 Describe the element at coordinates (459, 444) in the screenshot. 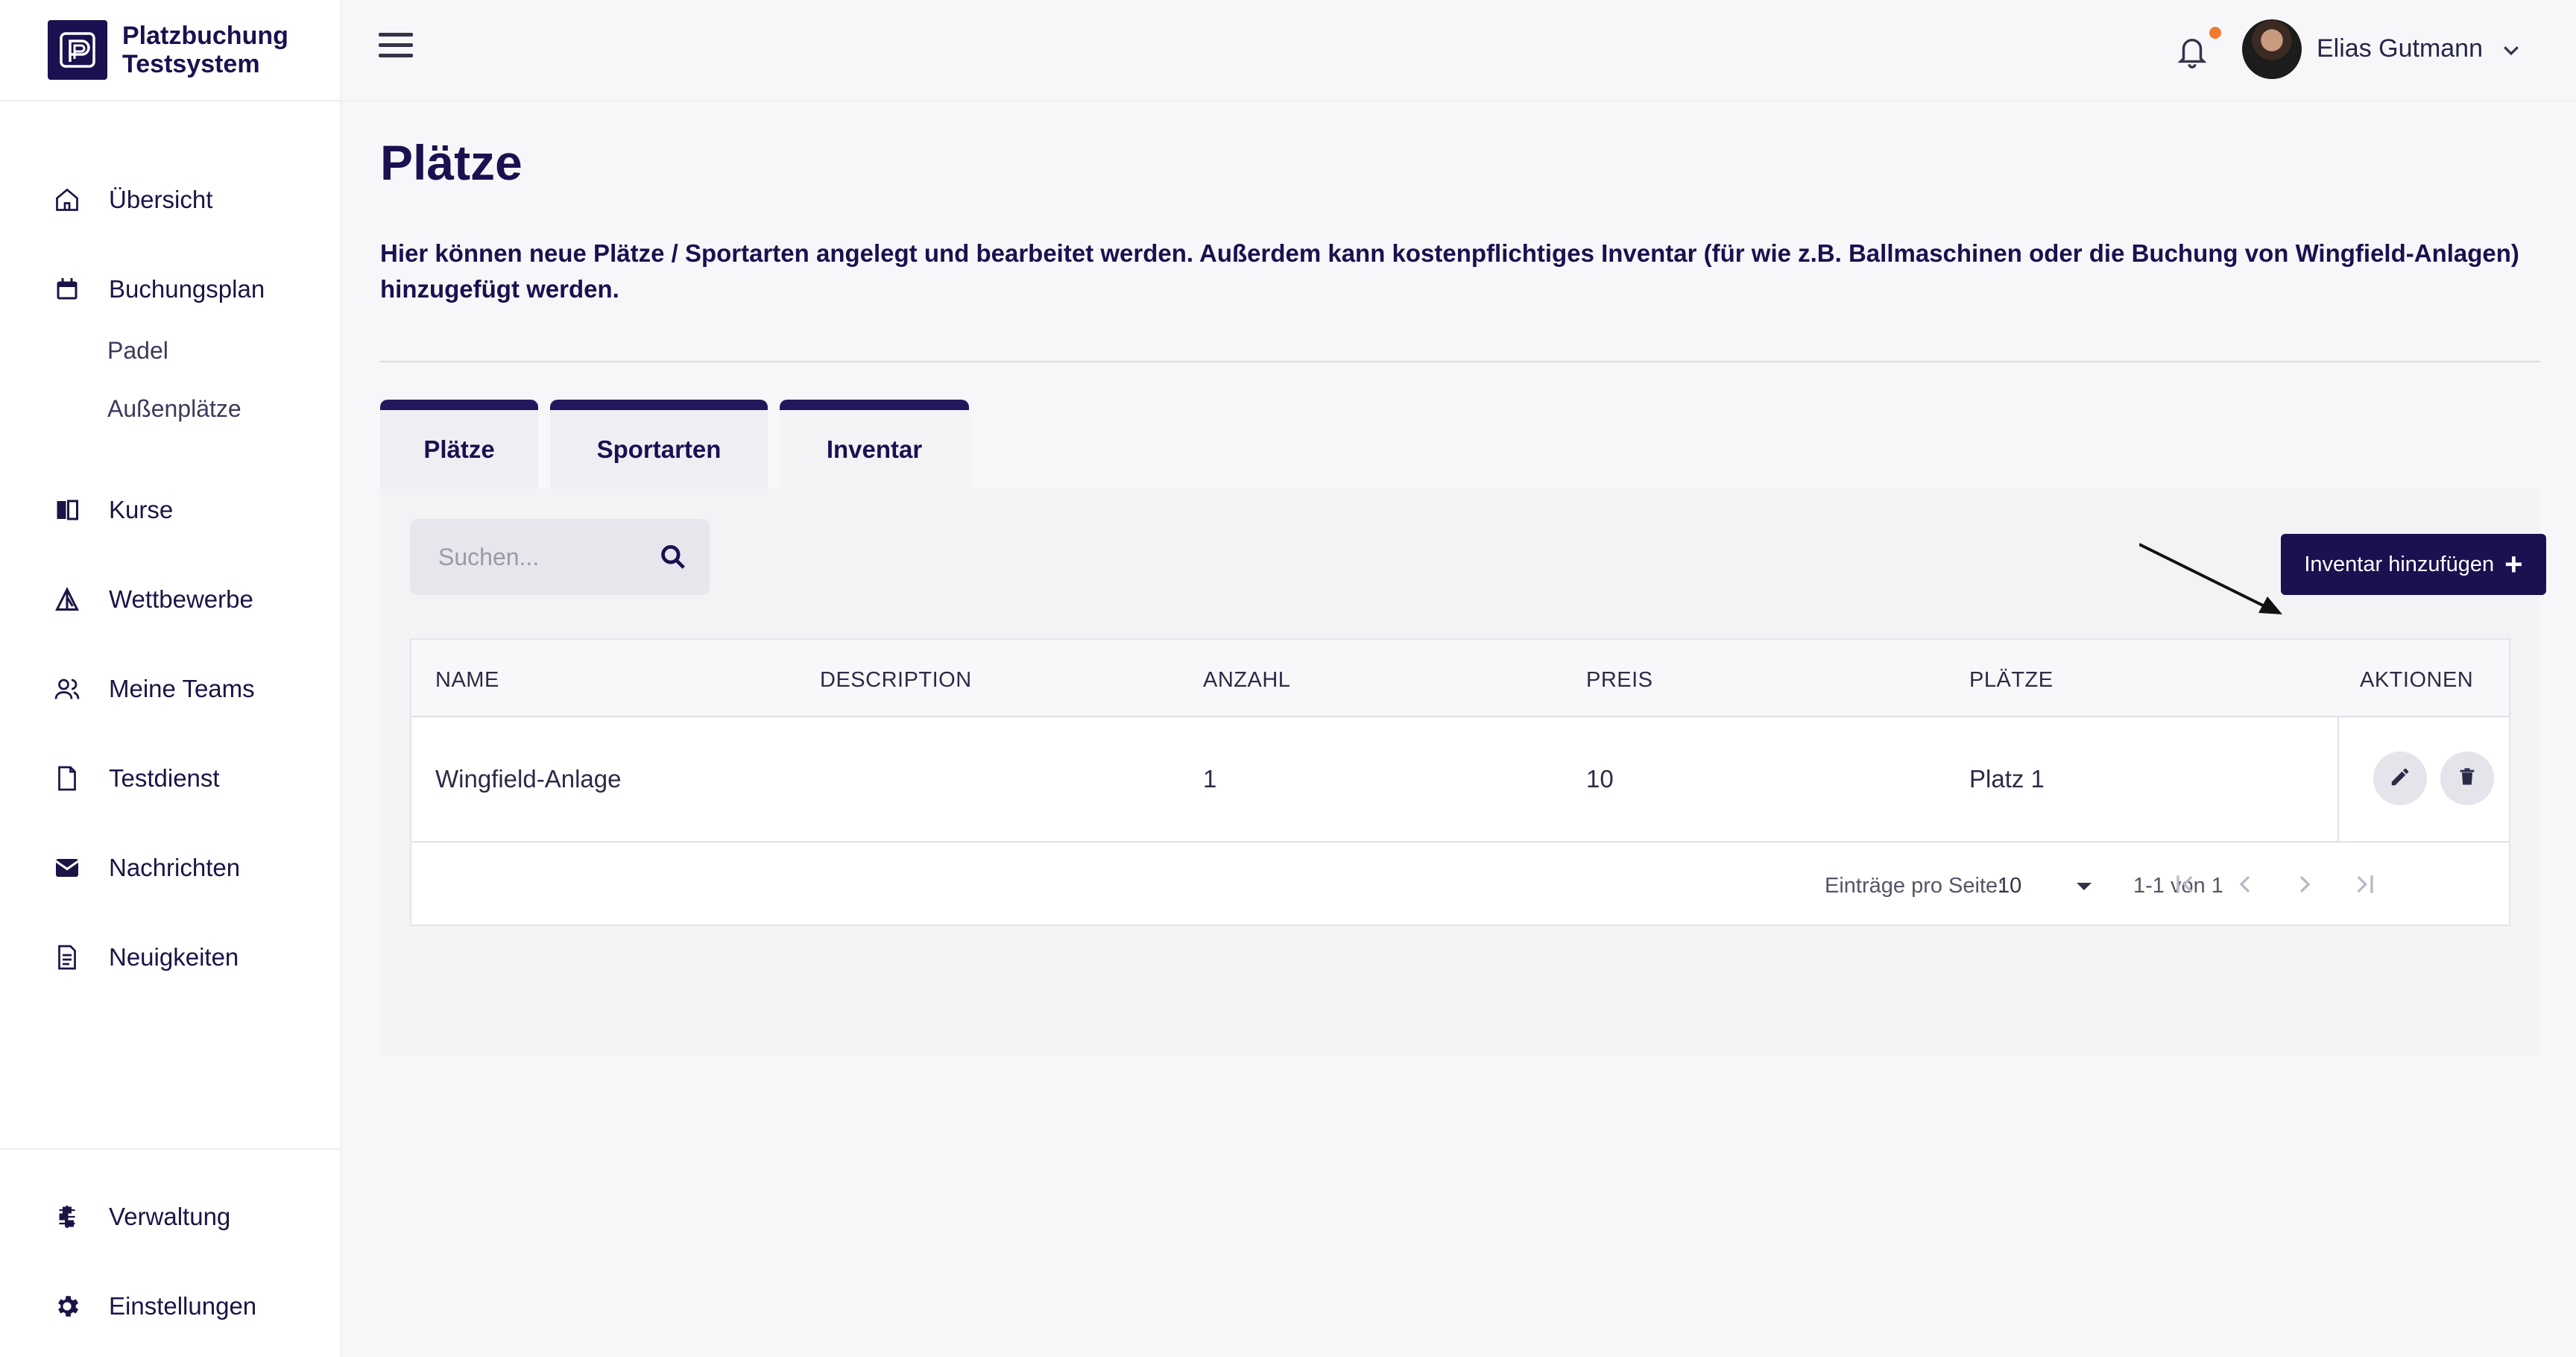

I see `tab-plaetze: Plätze` at that location.